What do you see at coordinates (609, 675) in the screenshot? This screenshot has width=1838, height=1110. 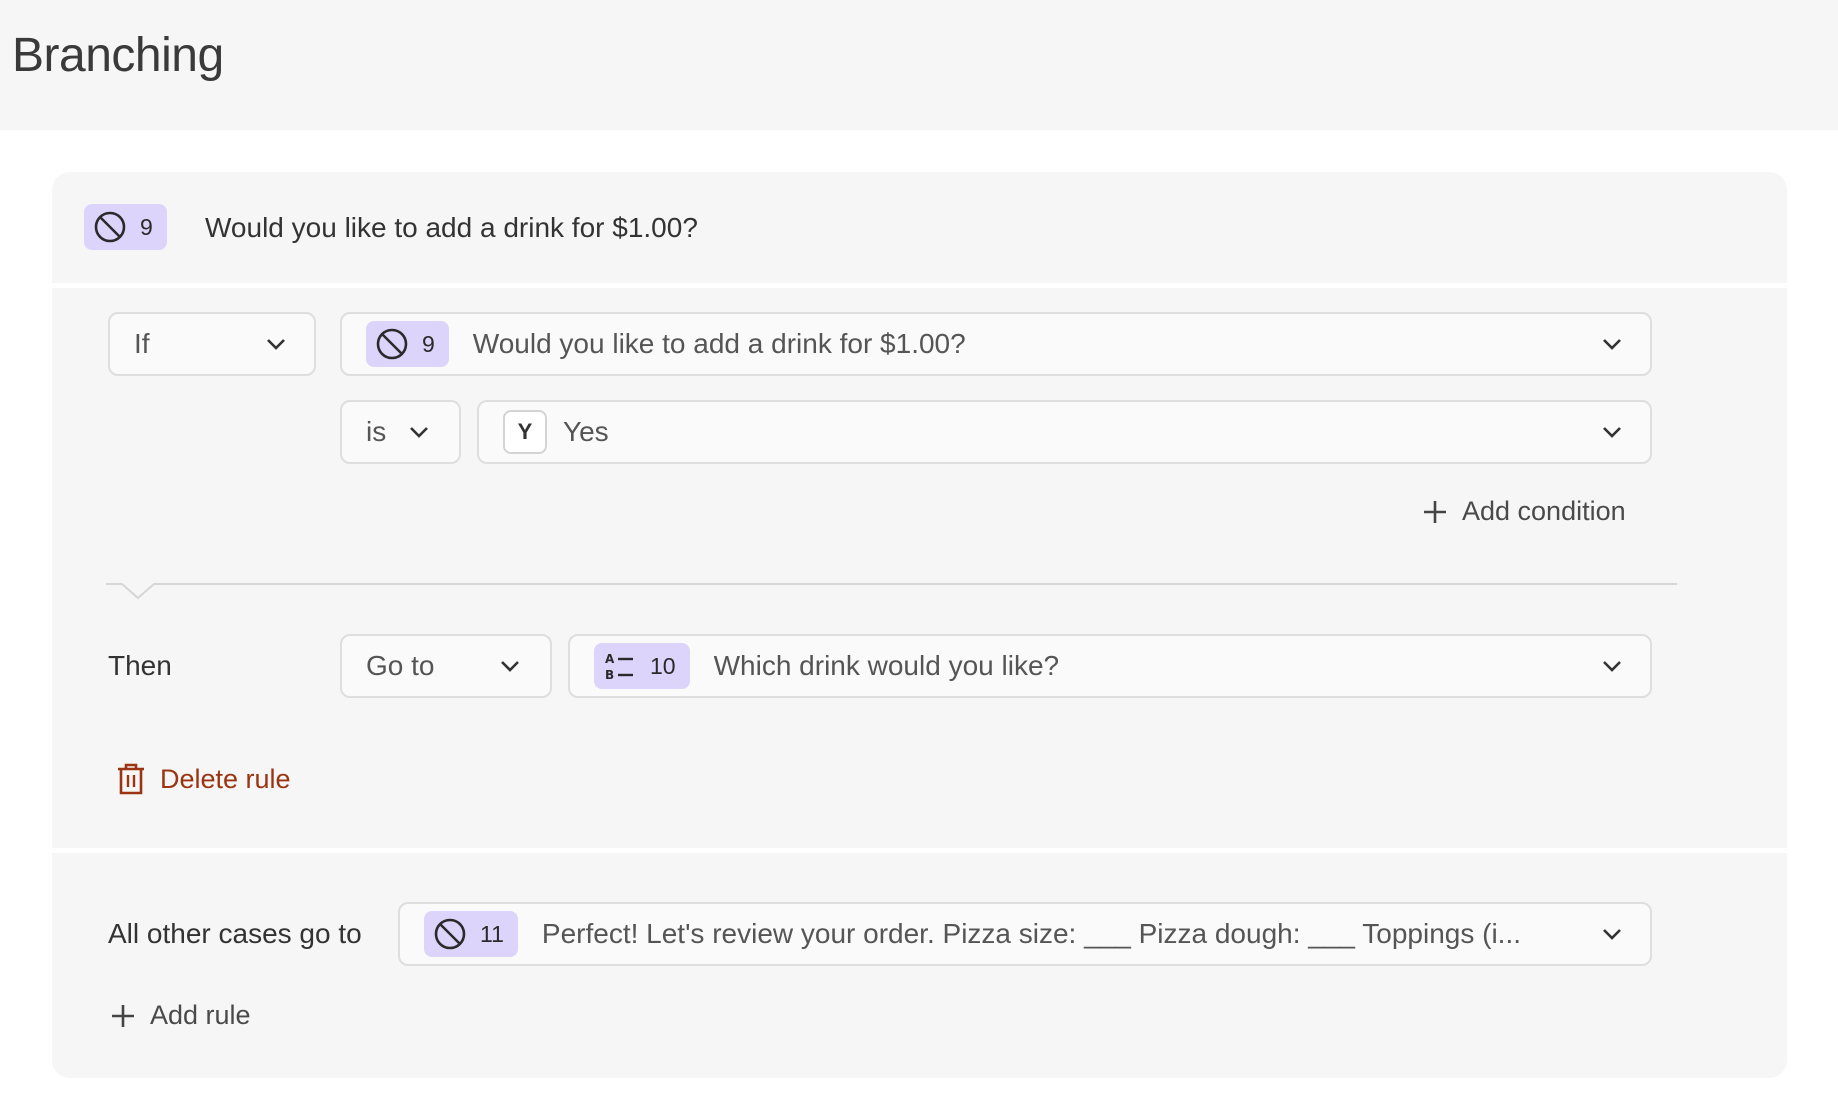 I see `svg-text: B` at bounding box center [609, 675].